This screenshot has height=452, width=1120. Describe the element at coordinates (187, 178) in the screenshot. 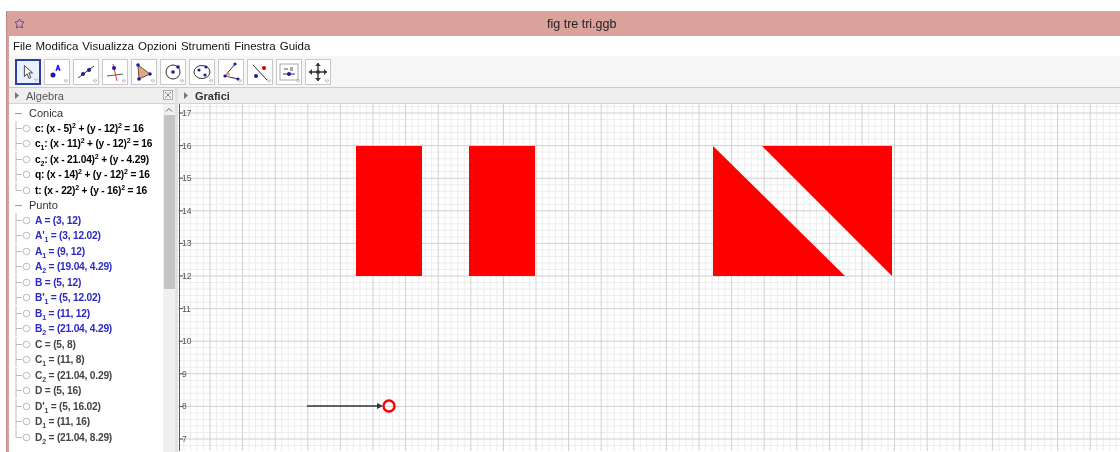

I see `axis-label: 15` at that location.